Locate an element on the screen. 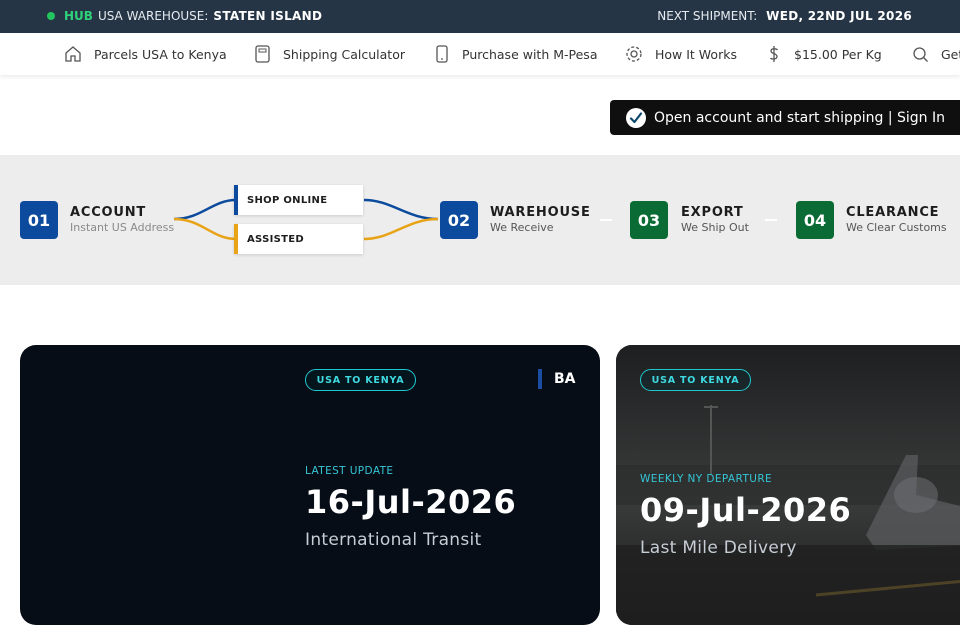  step-number: 03 is located at coordinates (649, 220).